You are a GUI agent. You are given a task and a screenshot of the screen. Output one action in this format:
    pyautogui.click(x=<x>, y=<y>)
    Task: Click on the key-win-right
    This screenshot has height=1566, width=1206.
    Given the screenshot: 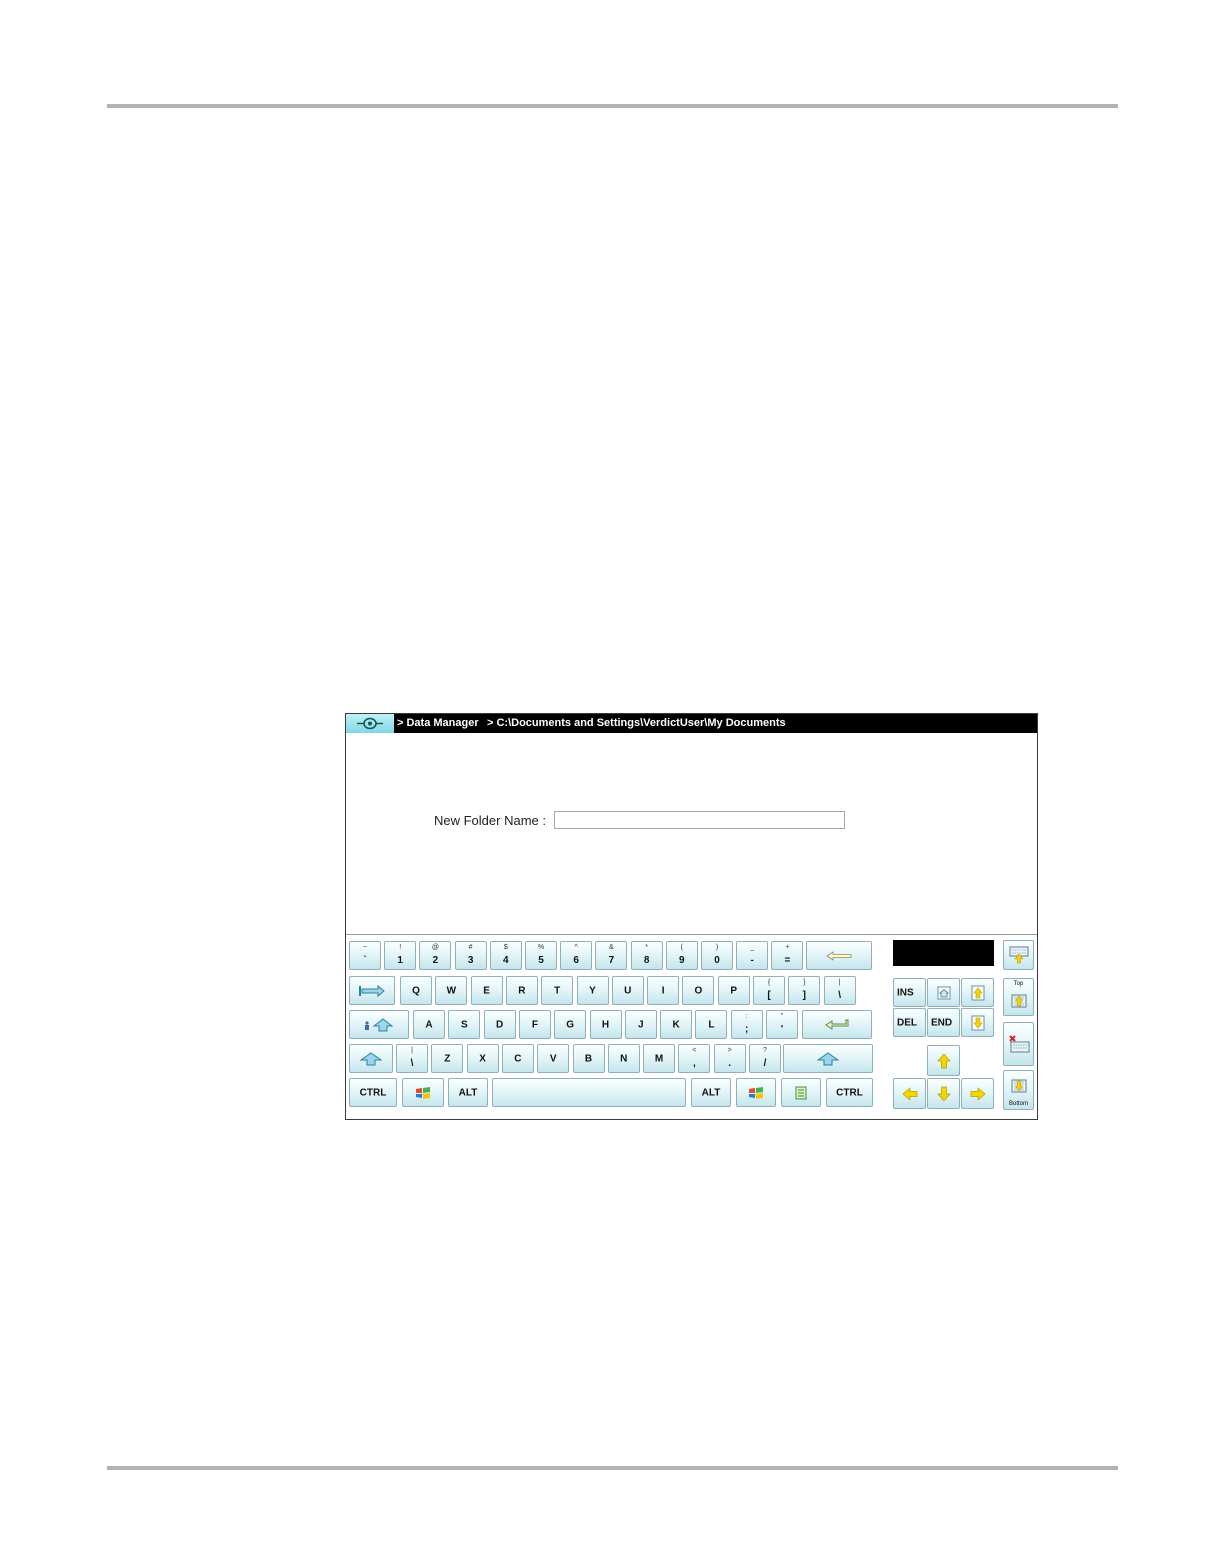 What is the action you would take?
    pyautogui.click(x=756, y=1092)
    